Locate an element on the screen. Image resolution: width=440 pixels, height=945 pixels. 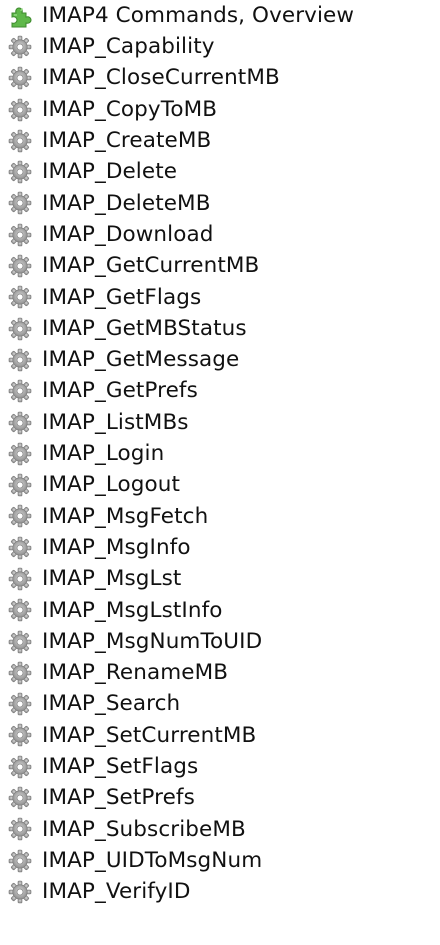
tree-item: IMAP_SubscribeMB is located at coordinates (223, 829).